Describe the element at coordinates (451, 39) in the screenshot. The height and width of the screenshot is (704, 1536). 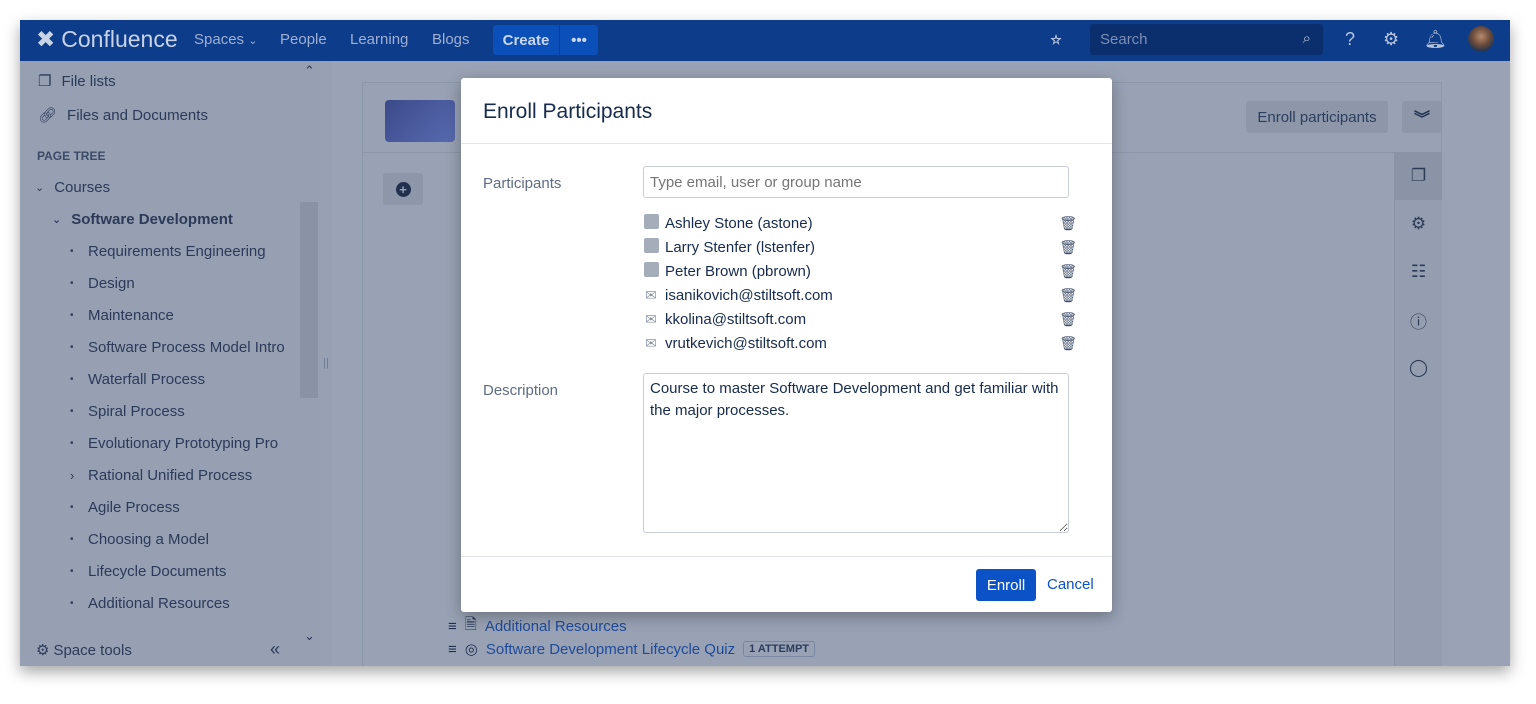
I see `nav-blogs: Blogs` at that location.